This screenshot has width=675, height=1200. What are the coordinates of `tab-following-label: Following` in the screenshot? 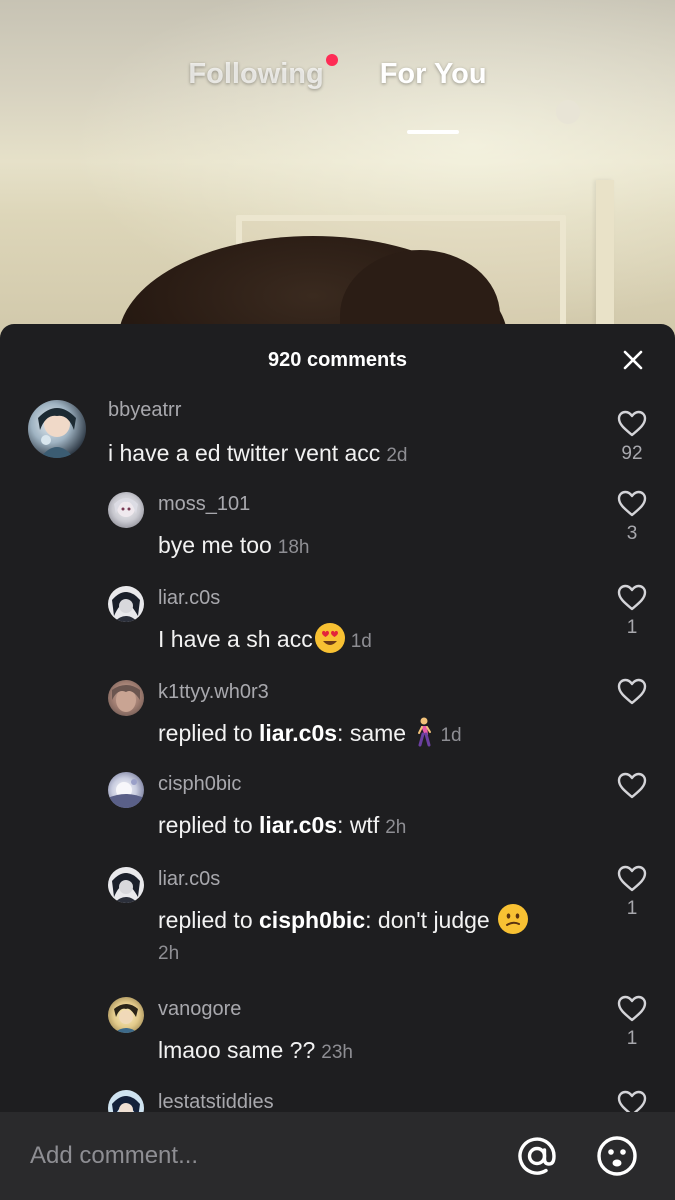 It's located at (256, 74).